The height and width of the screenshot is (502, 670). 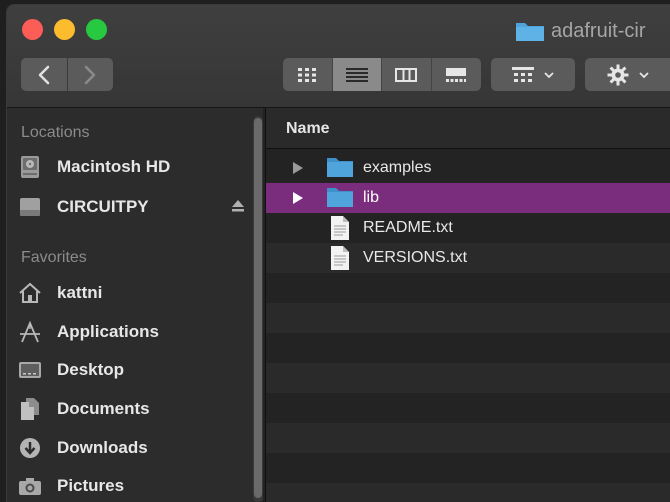 What do you see at coordinates (91, 369) in the screenshot?
I see `sidebar-item-label: Desktop` at bounding box center [91, 369].